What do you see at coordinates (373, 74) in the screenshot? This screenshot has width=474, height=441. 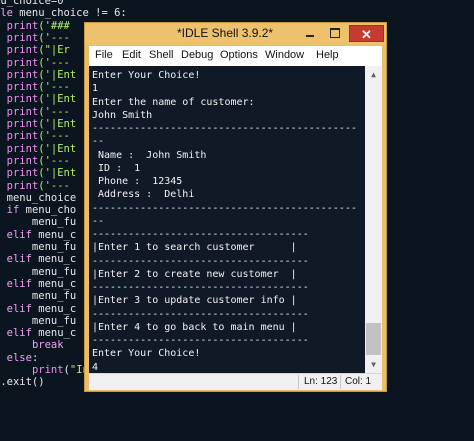 I see `scroll-up-arrow-icon: ▲` at bounding box center [373, 74].